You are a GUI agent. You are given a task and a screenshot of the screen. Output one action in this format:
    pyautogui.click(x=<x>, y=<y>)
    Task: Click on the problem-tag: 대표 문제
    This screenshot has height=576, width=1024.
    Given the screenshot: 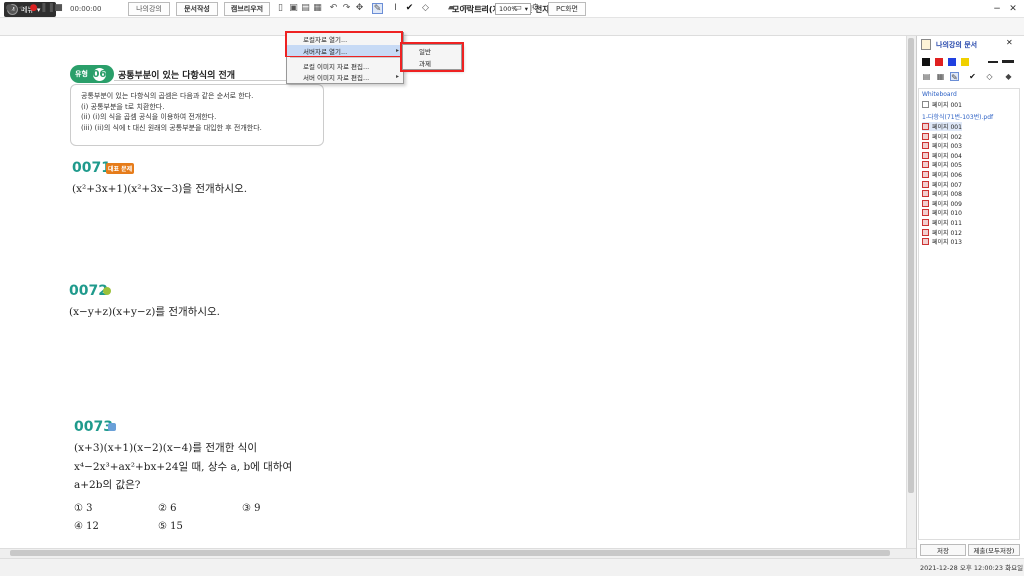 What is the action you would take?
    pyautogui.click(x=120, y=168)
    